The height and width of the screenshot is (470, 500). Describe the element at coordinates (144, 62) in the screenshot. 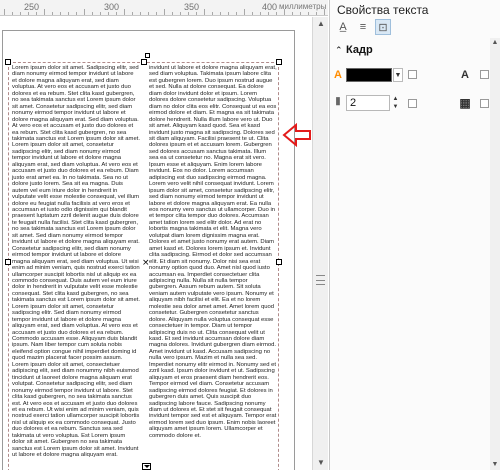

I see `selection-handle-top-center` at that location.